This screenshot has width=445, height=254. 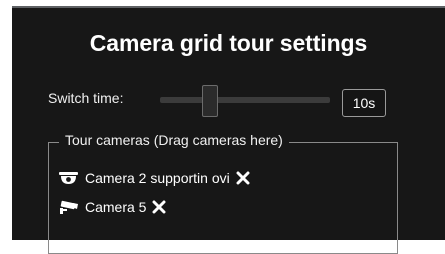 What do you see at coordinates (86, 98) in the screenshot?
I see `switch-time-label: Switch time:` at bounding box center [86, 98].